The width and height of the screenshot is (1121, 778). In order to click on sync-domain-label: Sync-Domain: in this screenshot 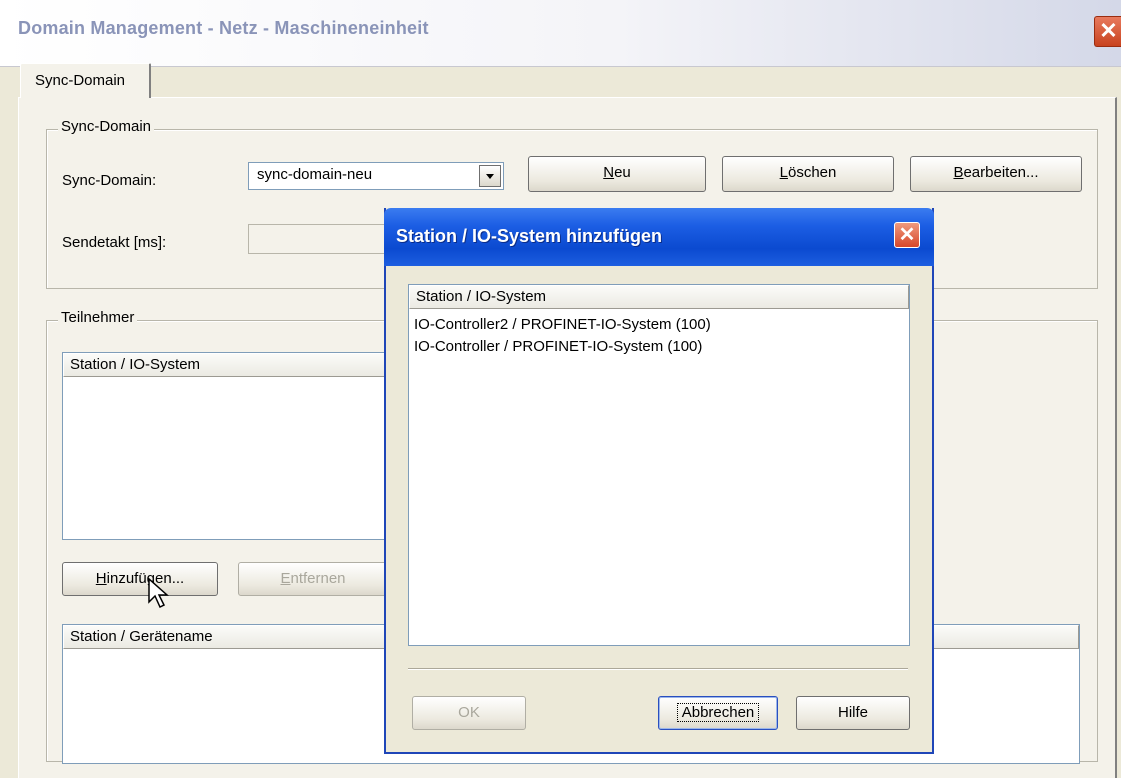, I will do `click(109, 180)`.